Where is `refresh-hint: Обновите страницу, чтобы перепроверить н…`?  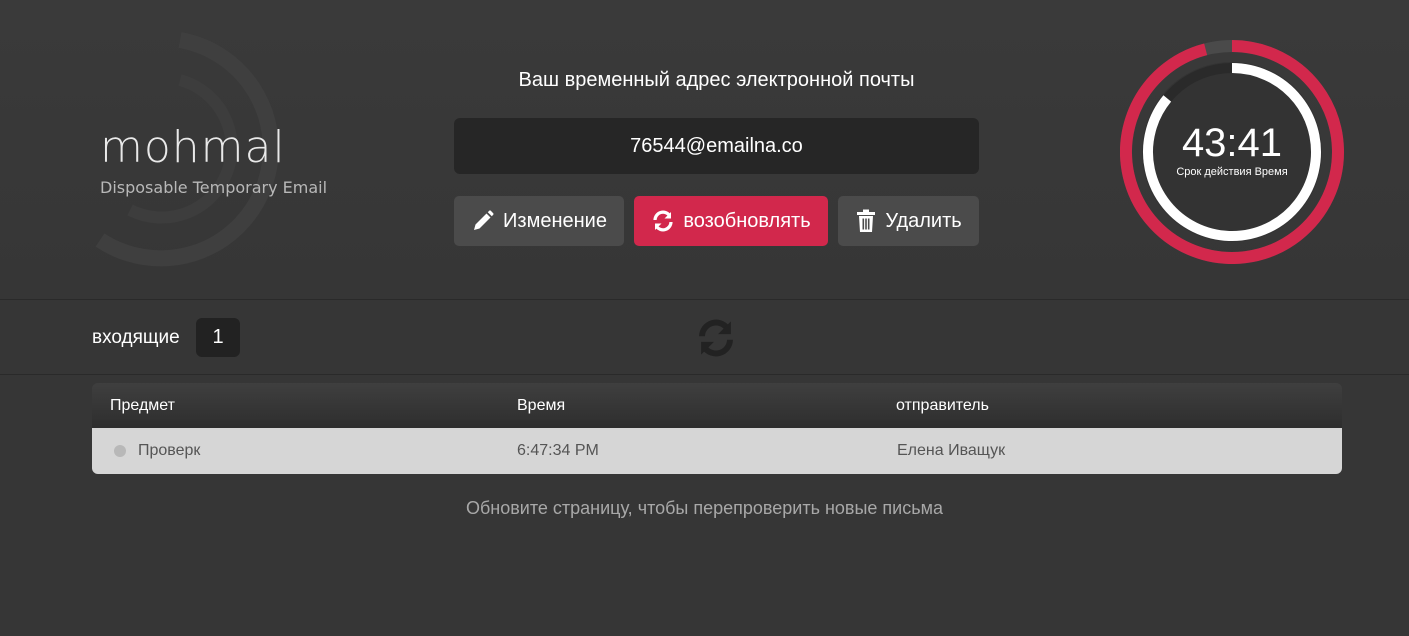
refresh-hint: Обновите страницу, чтобы перепроверить н… is located at coordinates (704, 508).